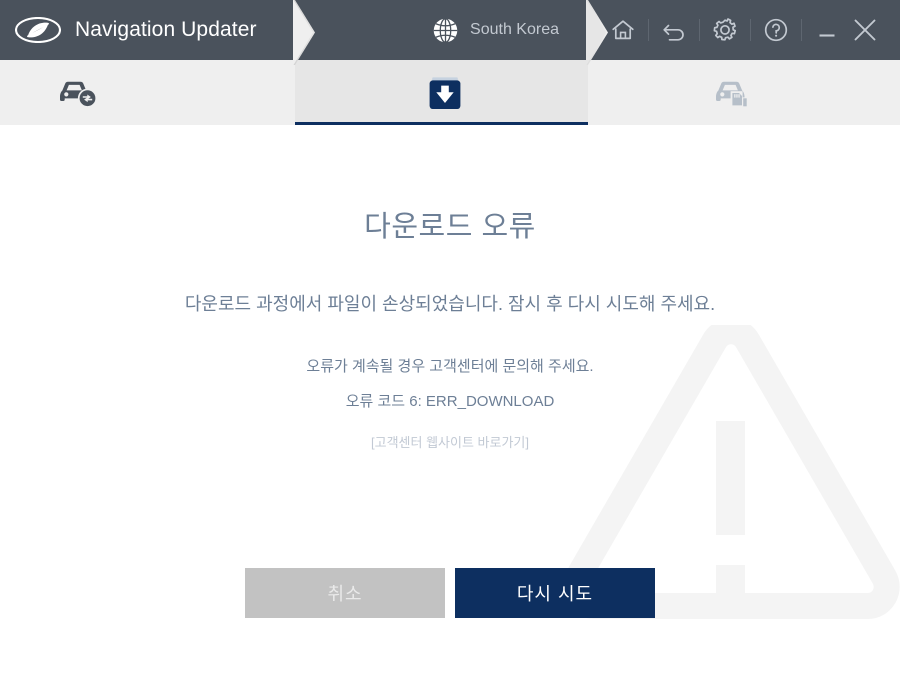  Describe the element at coordinates (450, 227) in the screenshot. I see `error-title: 다운로드 오류` at that location.